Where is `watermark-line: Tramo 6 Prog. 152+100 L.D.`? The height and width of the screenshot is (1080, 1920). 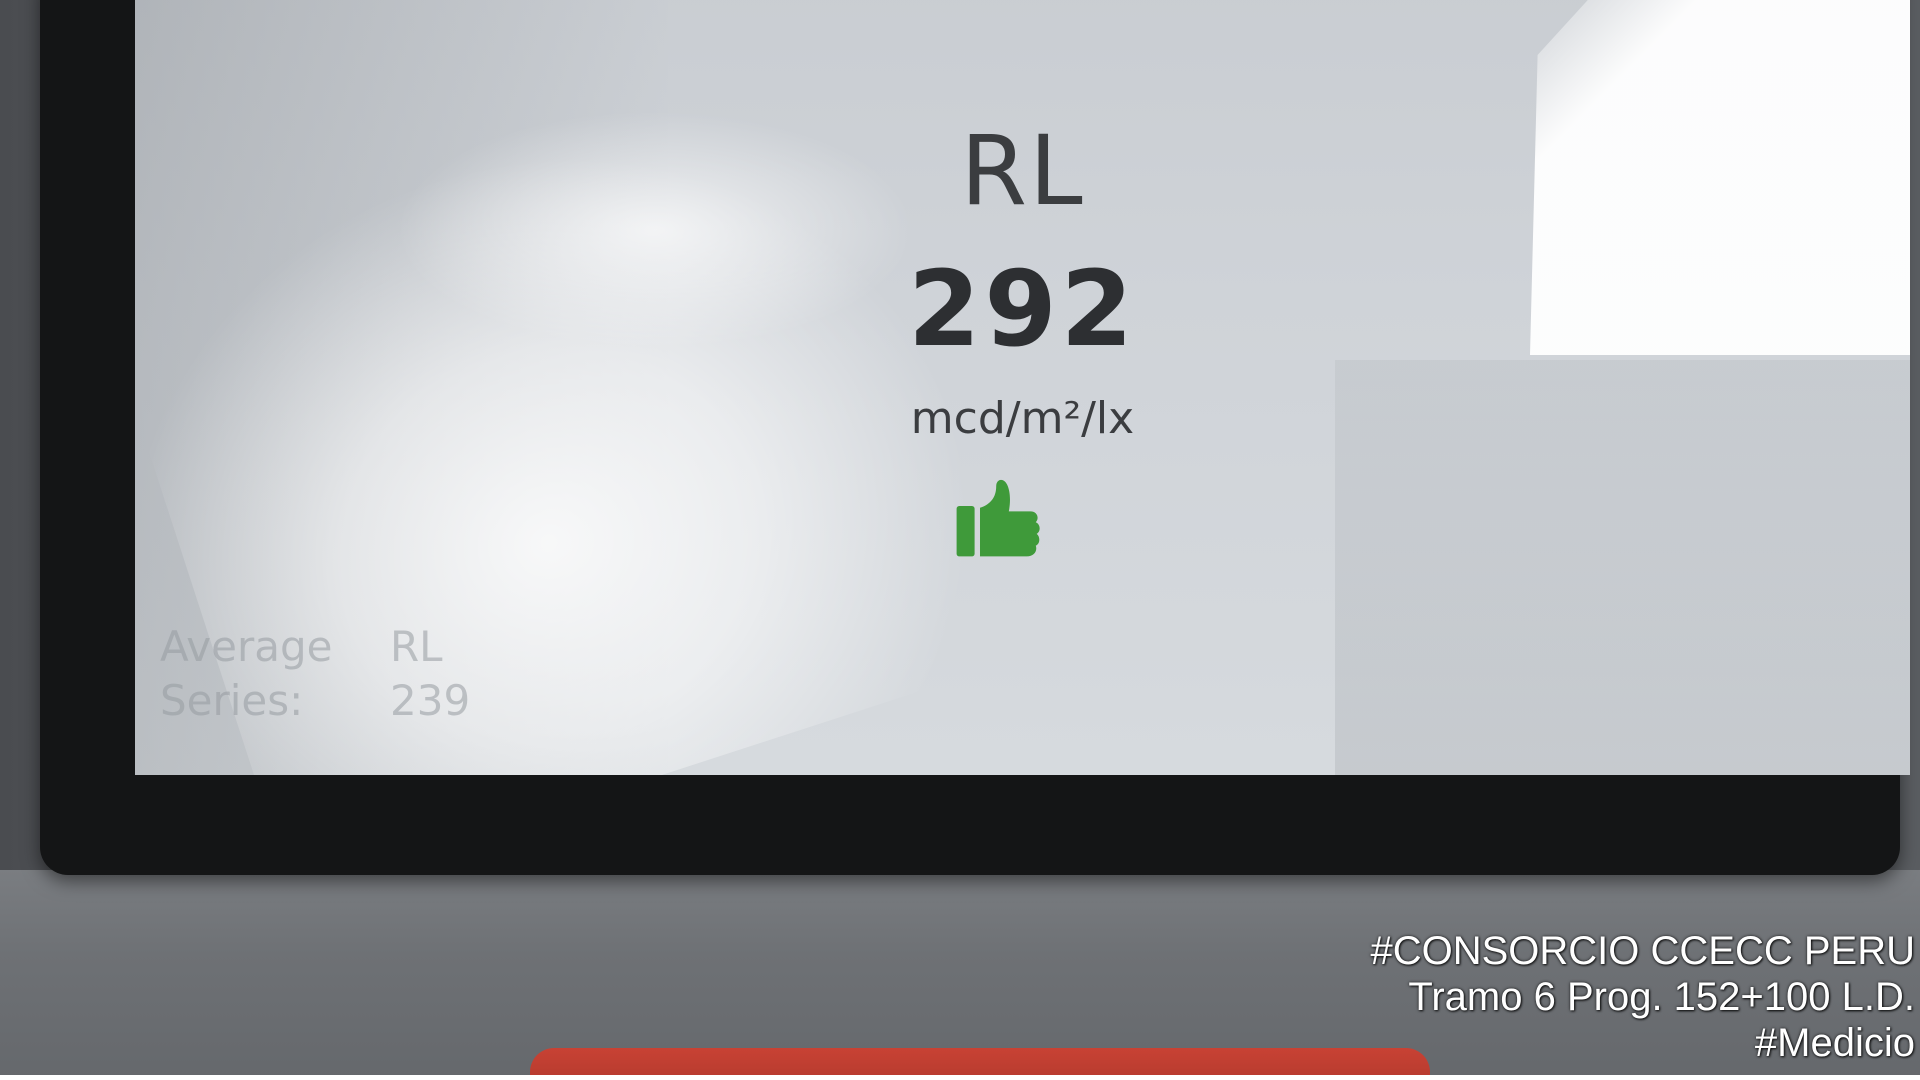 watermark-line: Tramo 6 Prog. 152+100 L.D. is located at coordinates (1661, 997).